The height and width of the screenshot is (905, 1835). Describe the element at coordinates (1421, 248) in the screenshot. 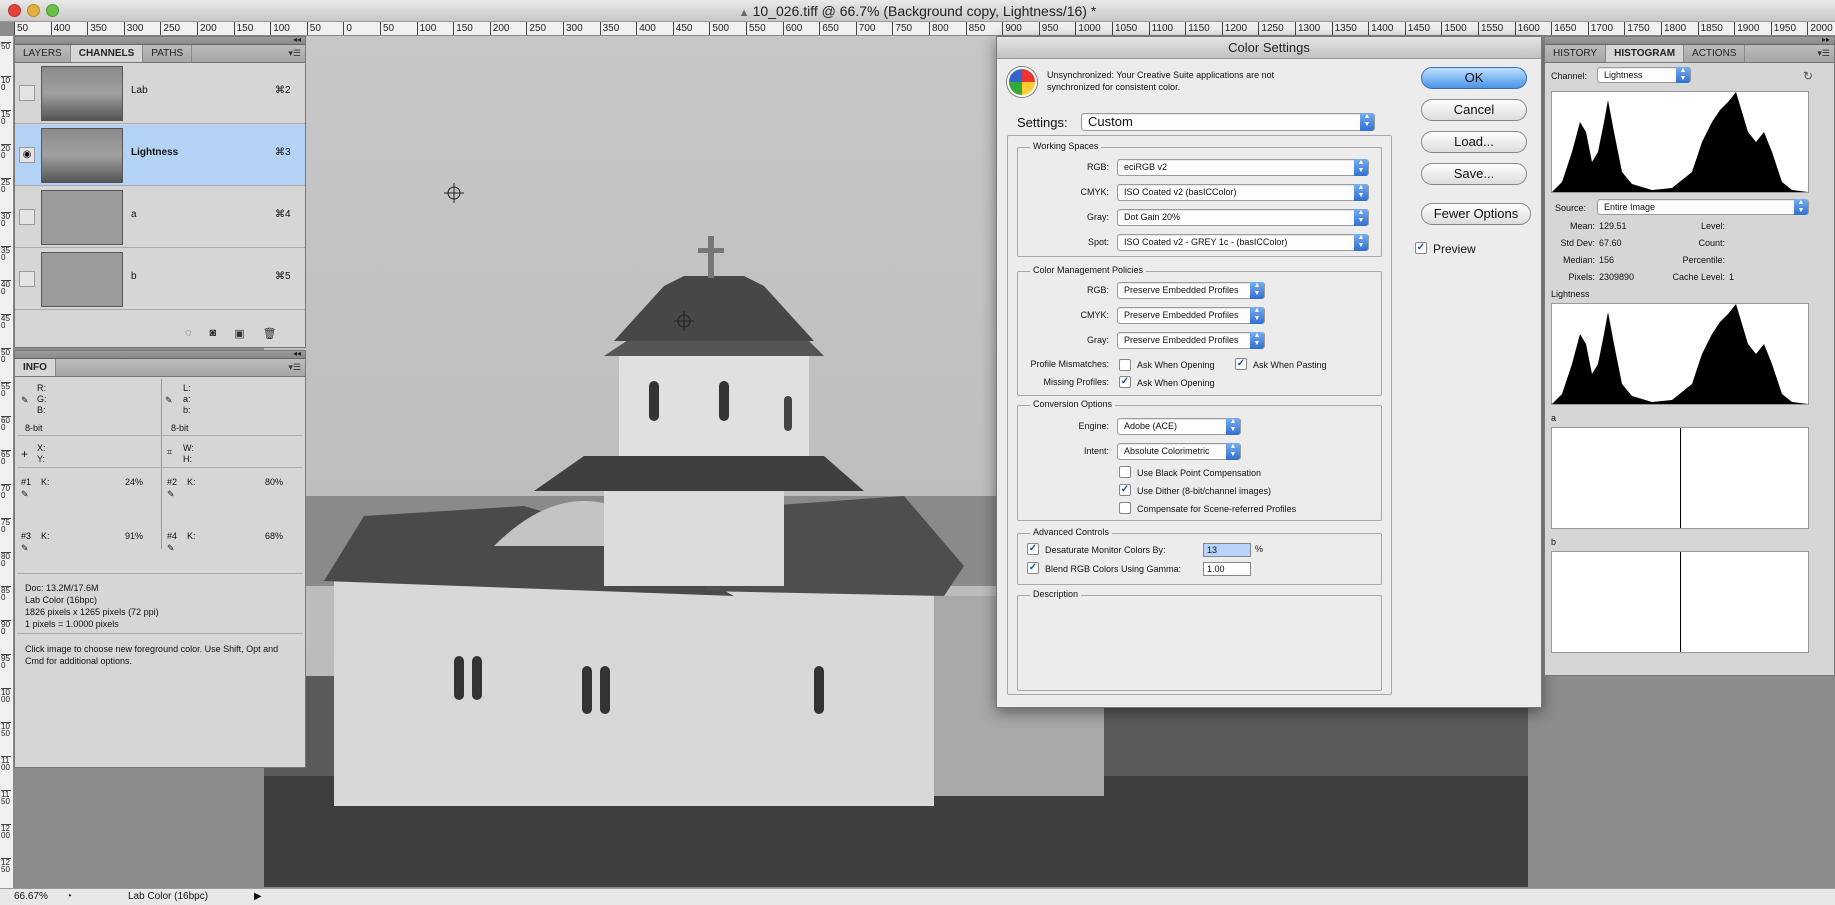

I see `preview-checkbox: ✓` at that location.